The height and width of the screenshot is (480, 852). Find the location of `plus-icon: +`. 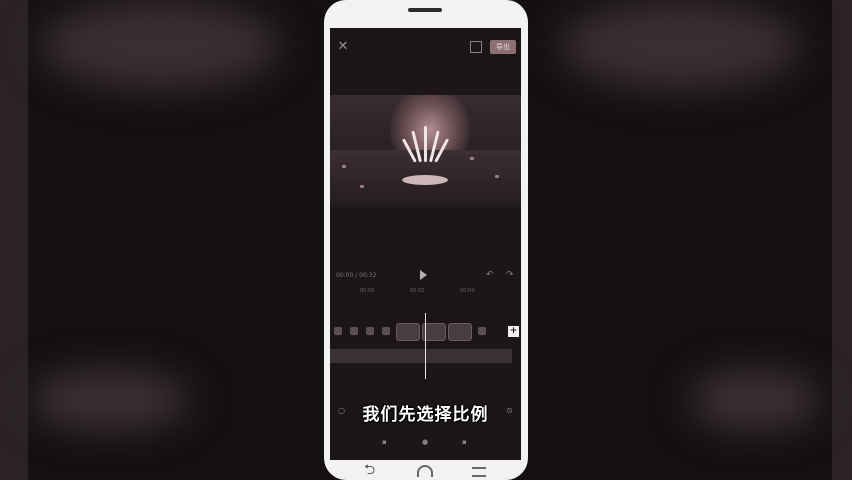

plus-icon: + is located at coordinates (513, 331).